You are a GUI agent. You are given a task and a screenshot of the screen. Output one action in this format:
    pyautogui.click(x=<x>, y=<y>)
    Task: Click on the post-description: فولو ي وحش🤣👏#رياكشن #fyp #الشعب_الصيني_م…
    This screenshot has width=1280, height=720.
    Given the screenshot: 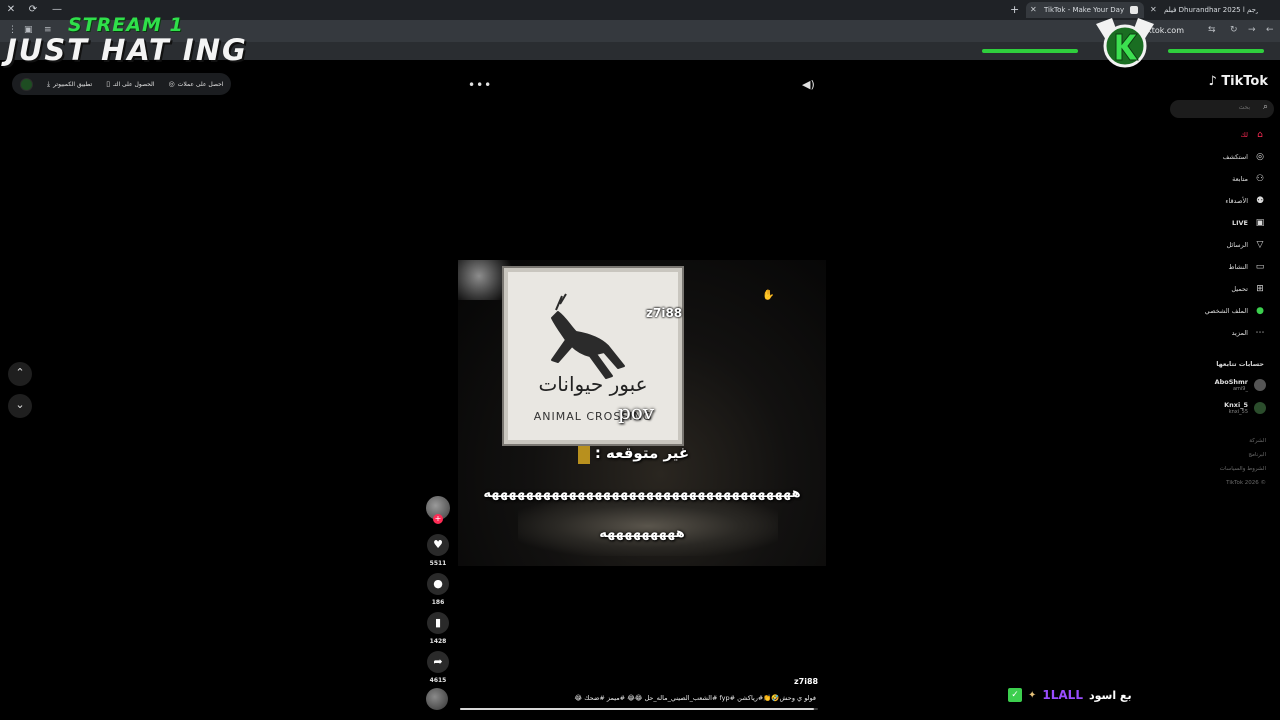 What is the action you would take?
    pyautogui.click(x=695, y=698)
    